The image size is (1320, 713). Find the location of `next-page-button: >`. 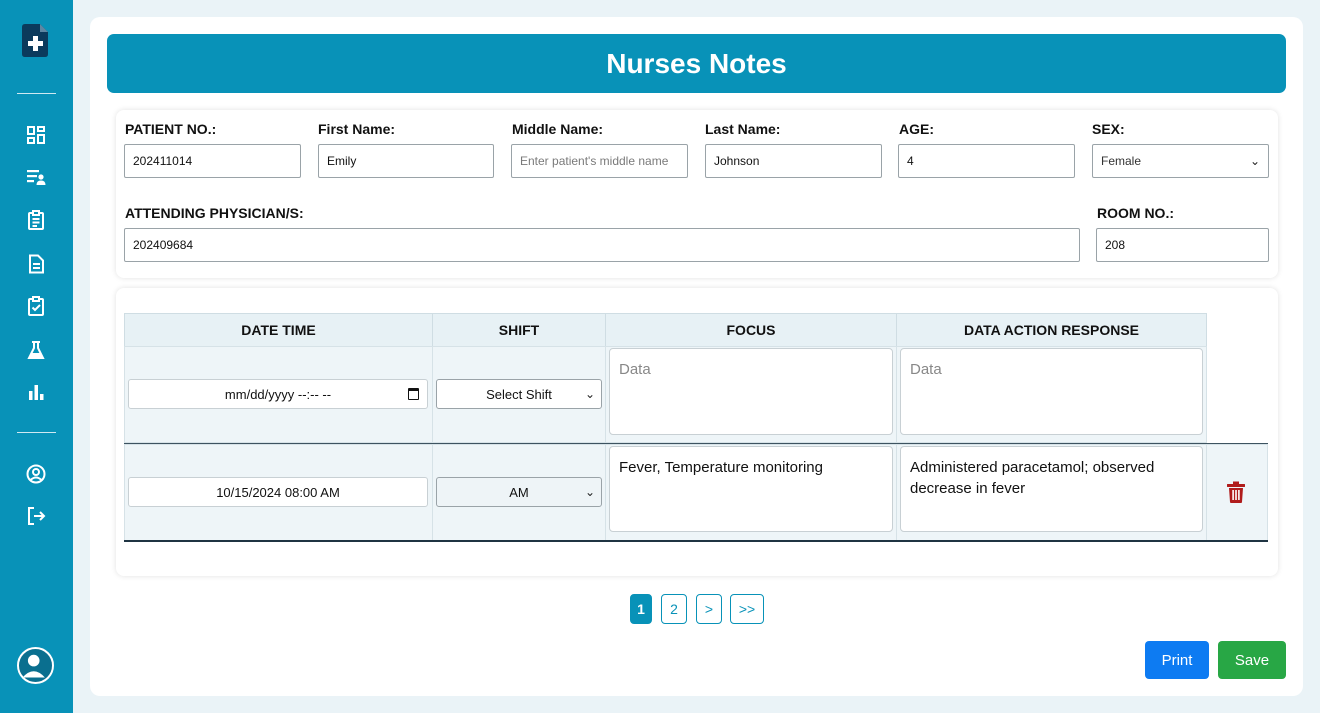

next-page-button: > is located at coordinates (709, 609).